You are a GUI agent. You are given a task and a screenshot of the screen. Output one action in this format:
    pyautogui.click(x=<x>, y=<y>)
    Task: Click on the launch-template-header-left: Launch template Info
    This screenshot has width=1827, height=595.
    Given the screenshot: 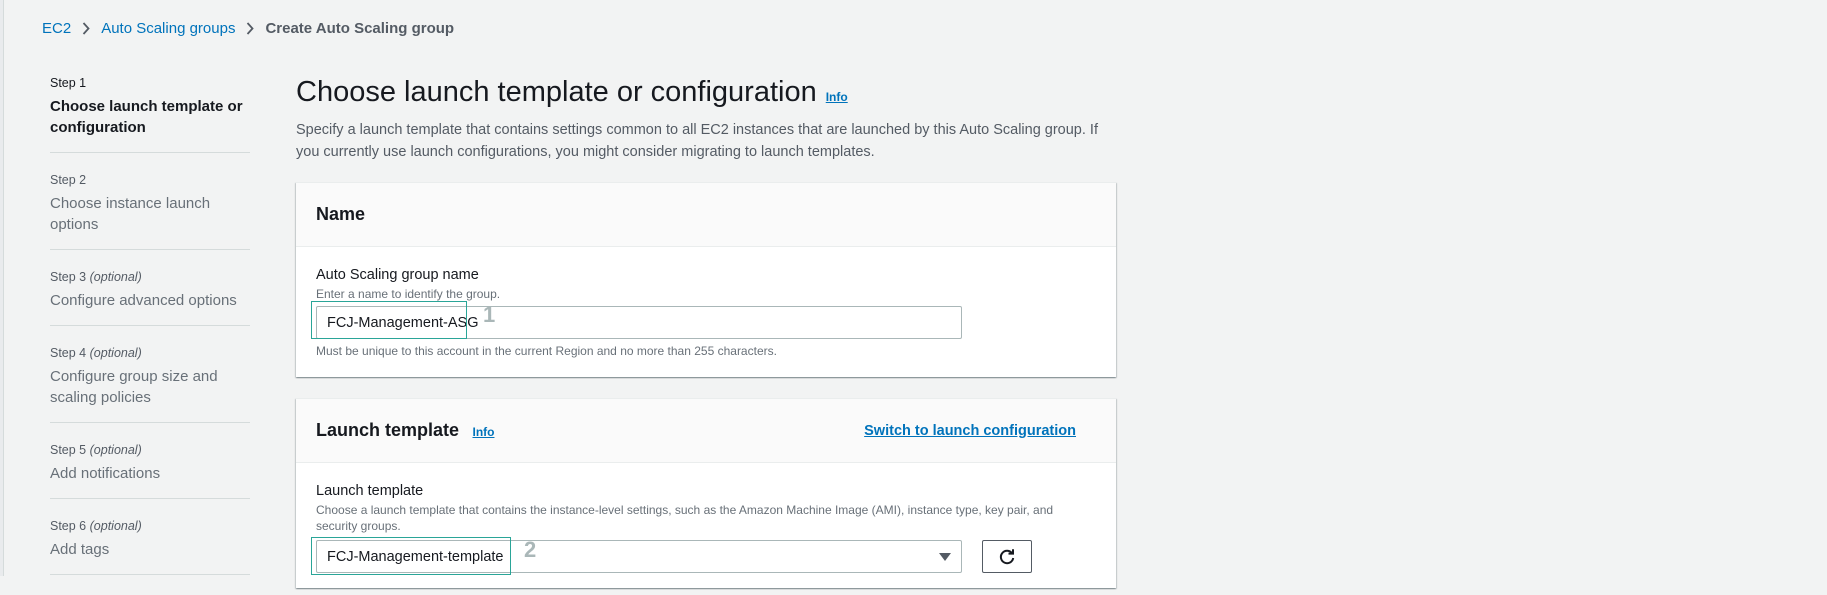 What is the action you would take?
    pyautogui.click(x=405, y=430)
    